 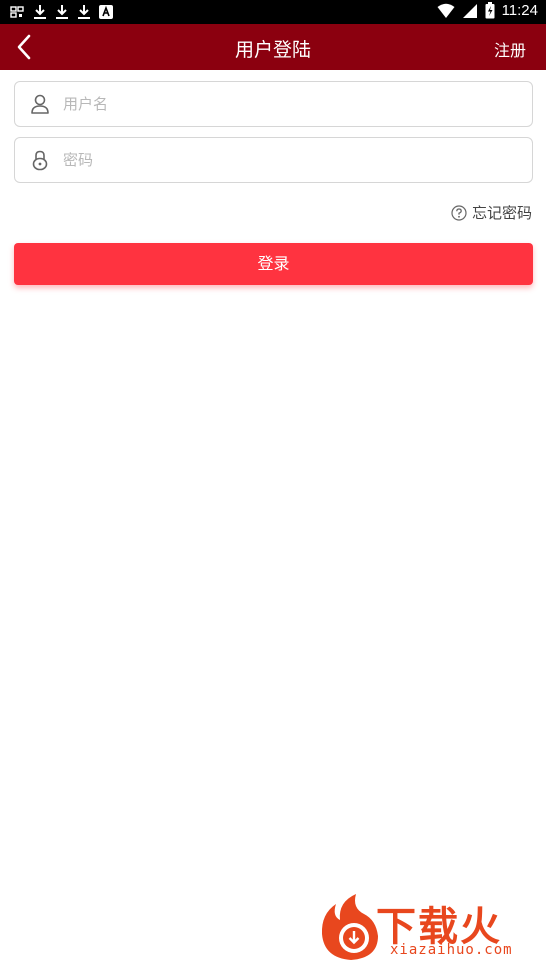 What do you see at coordinates (519, 10) in the screenshot?
I see `clock: 11:24` at bounding box center [519, 10].